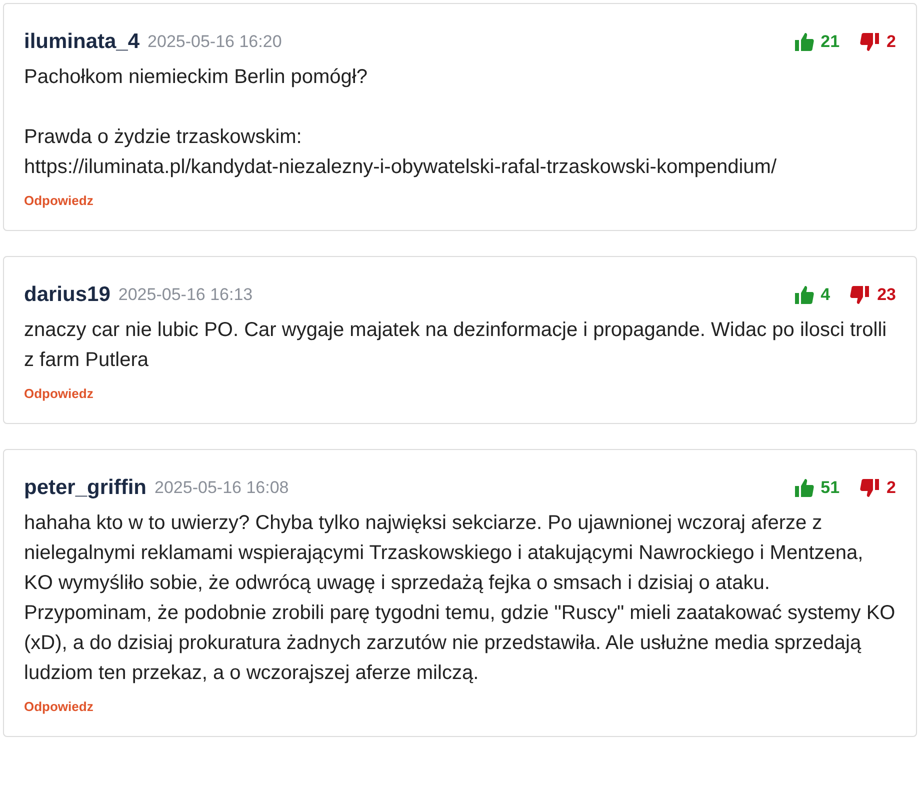 The height and width of the screenshot is (799, 920). Describe the element at coordinates (67, 295) in the screenshot. I see `comment-author: darius19` at that location.